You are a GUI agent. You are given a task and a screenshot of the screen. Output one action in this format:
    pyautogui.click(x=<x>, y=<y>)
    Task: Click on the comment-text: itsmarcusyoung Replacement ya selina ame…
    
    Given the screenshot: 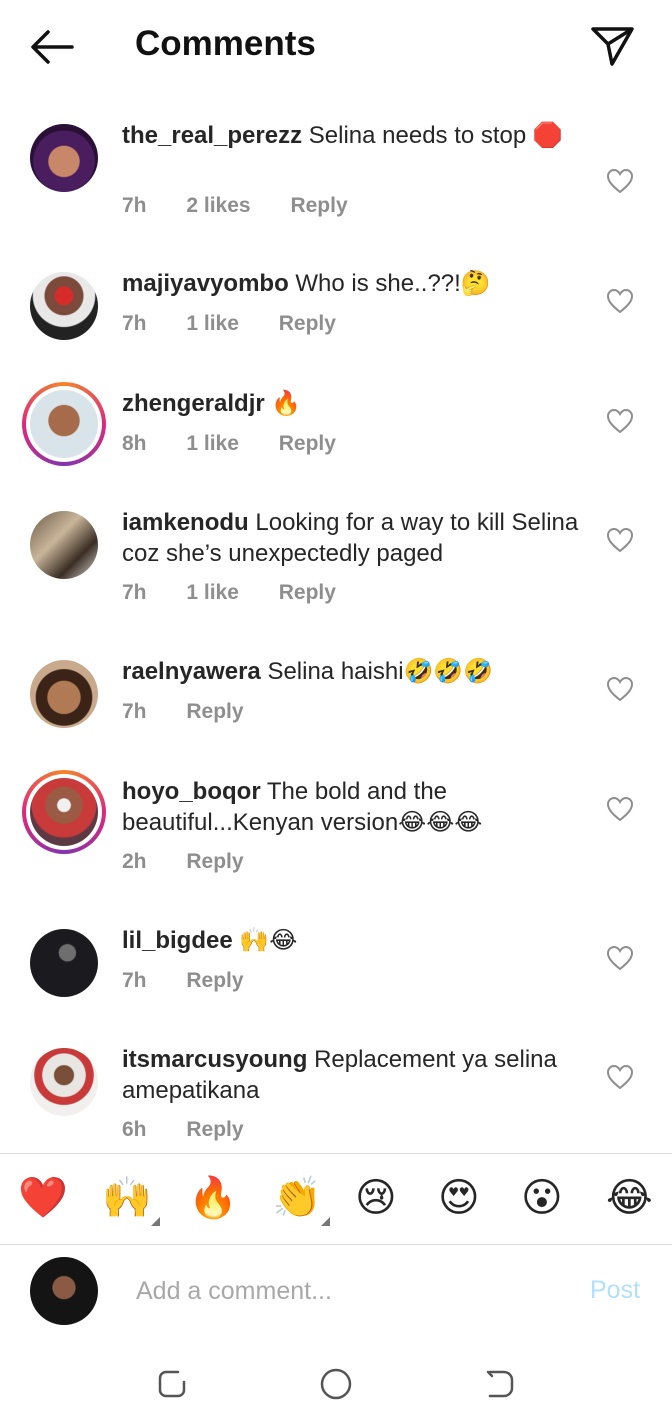 What is the action you would take?
    pyautogui.click(x=352, y=1075)
    